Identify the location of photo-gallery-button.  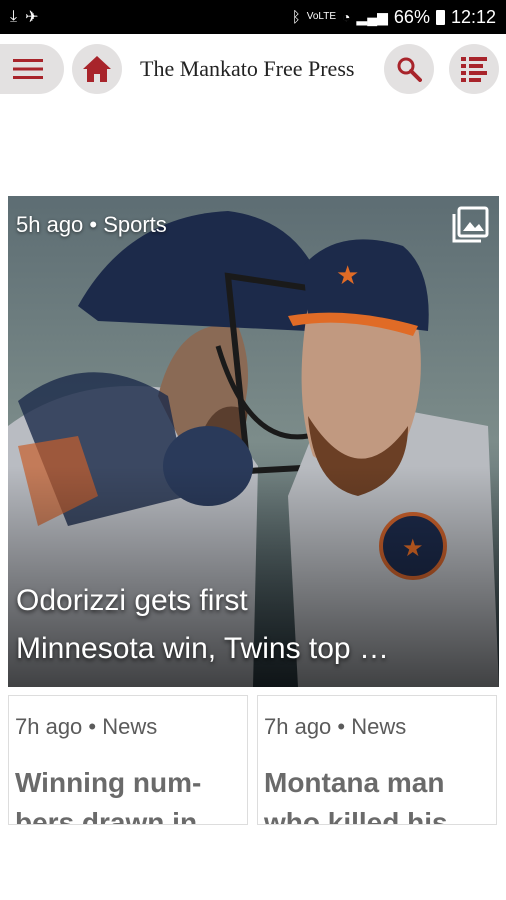
(470, 227).